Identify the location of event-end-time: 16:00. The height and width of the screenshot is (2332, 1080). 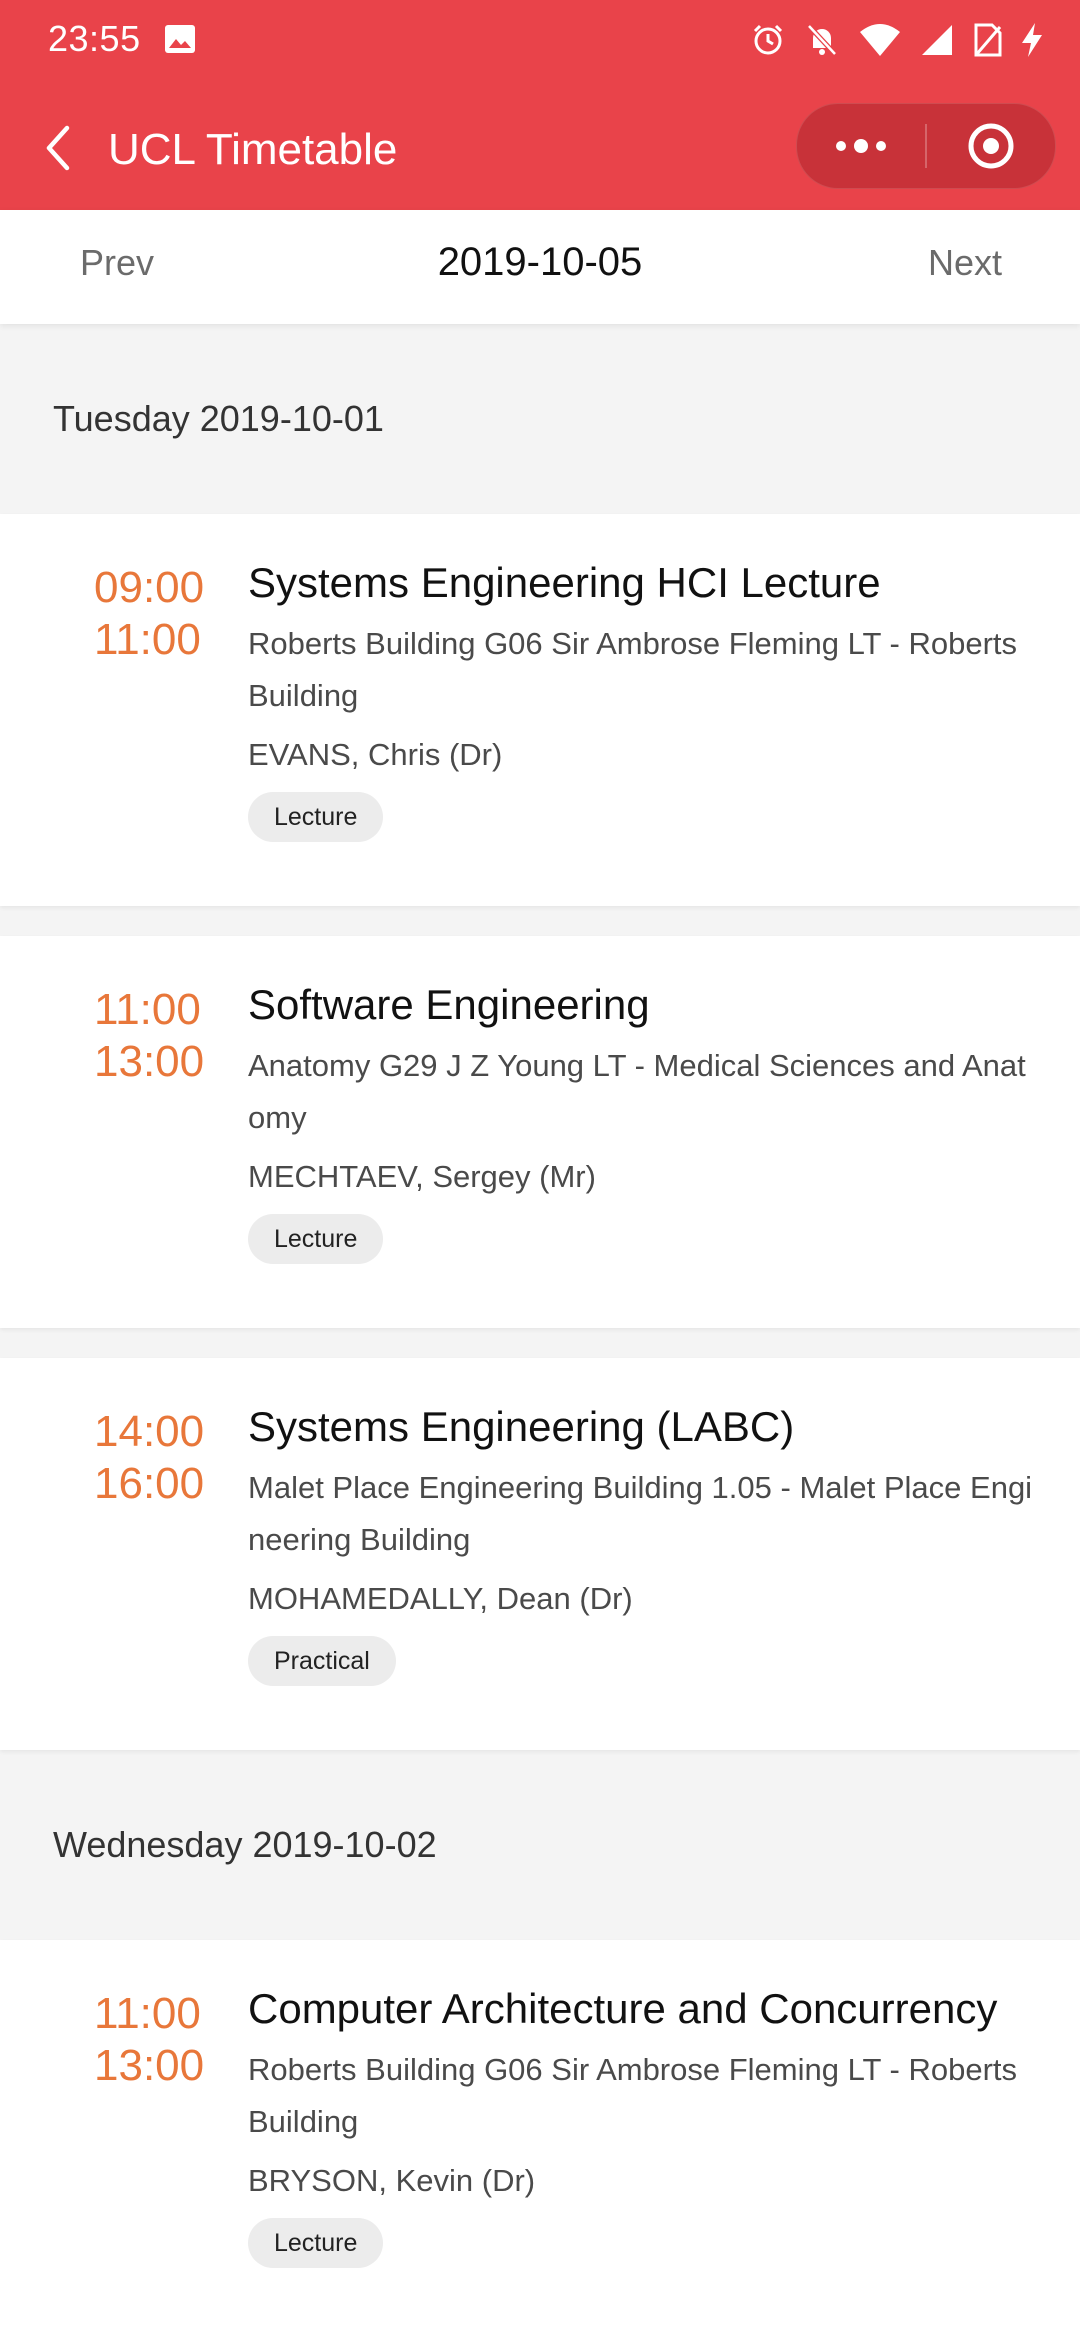
(149, 1483).